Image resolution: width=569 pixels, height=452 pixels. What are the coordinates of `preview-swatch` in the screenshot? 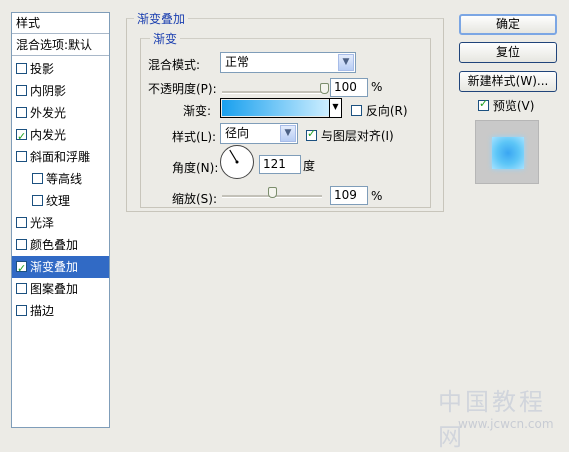 It's located at (508, 153).